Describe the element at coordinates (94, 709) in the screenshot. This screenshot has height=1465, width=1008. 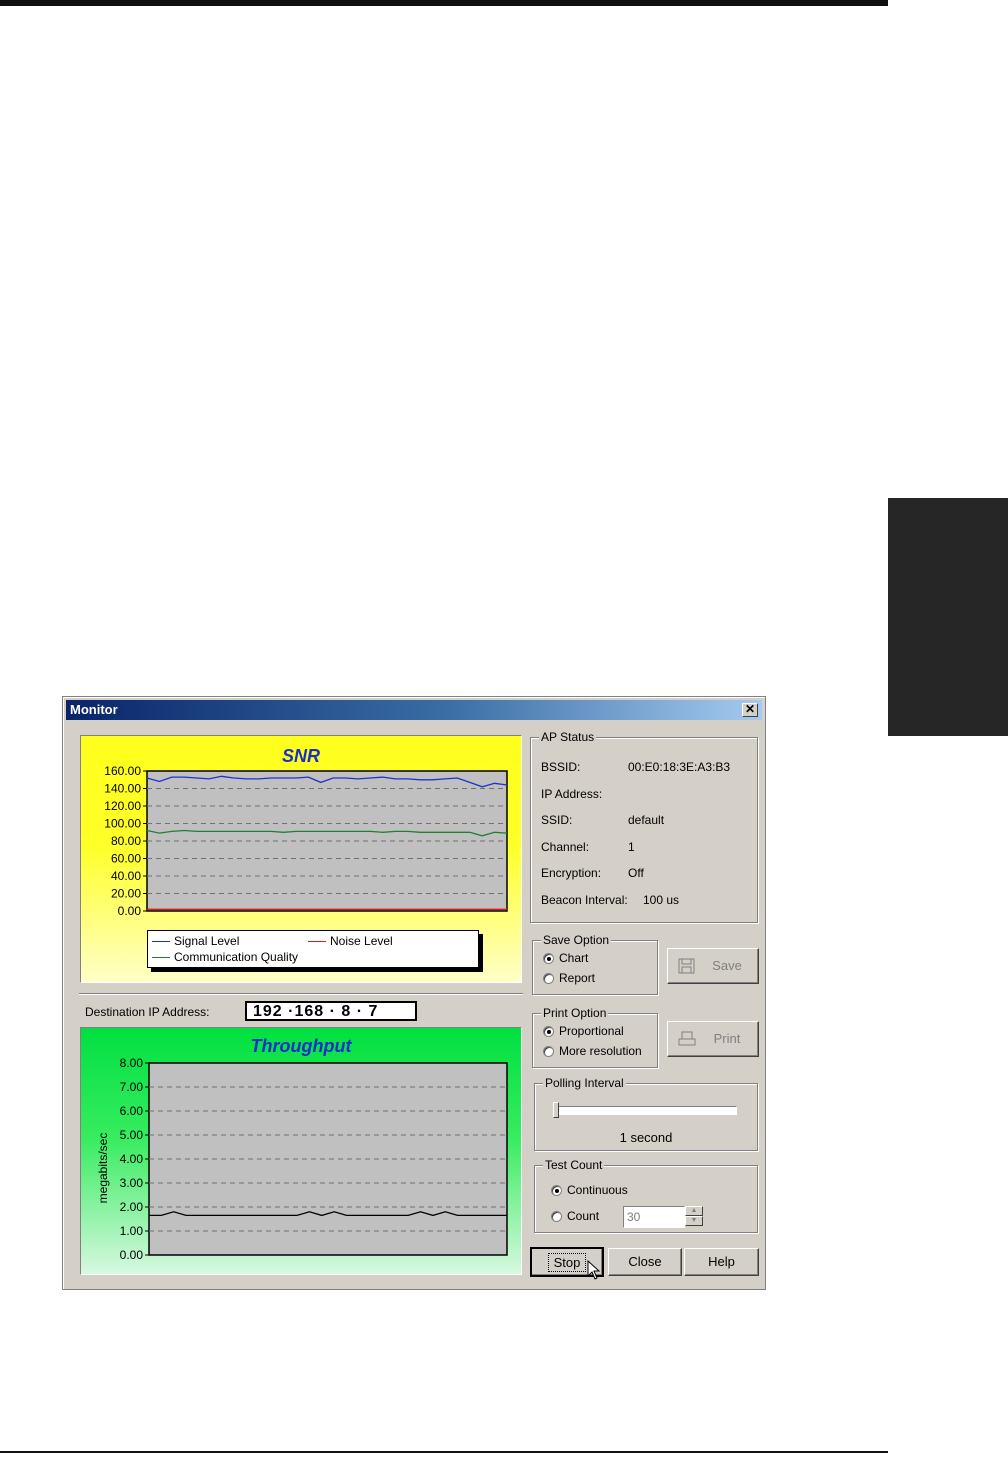
I see `window-title: Monitor` at that location.